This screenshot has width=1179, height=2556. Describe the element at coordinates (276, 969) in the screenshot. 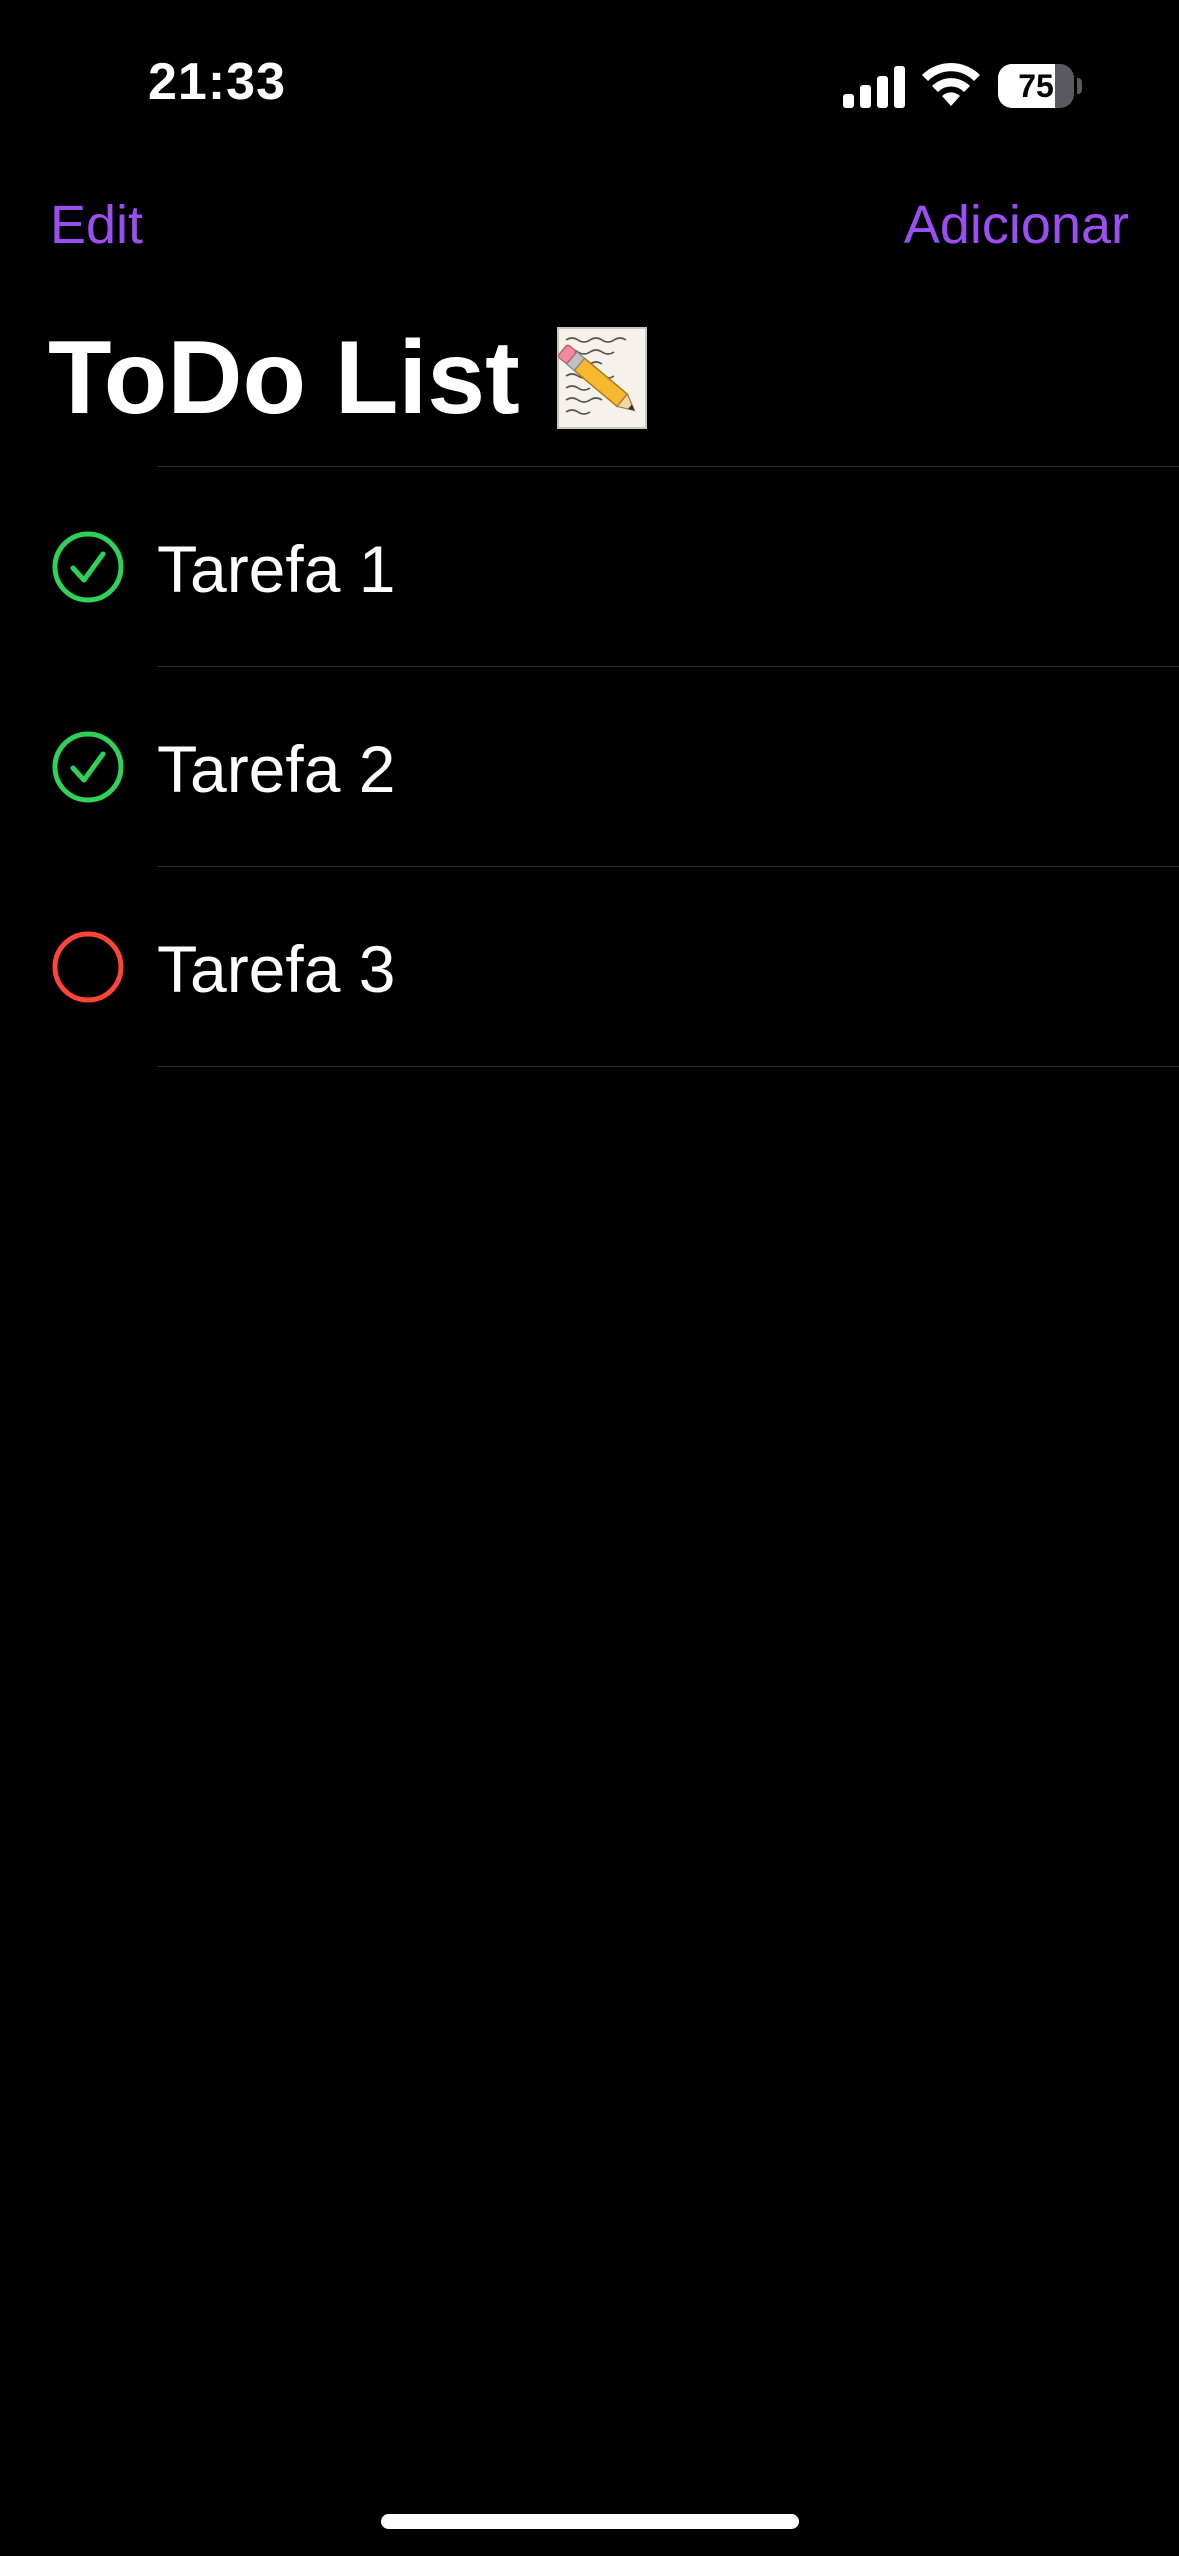

I see `task-label: Tarefa 3` at that location.